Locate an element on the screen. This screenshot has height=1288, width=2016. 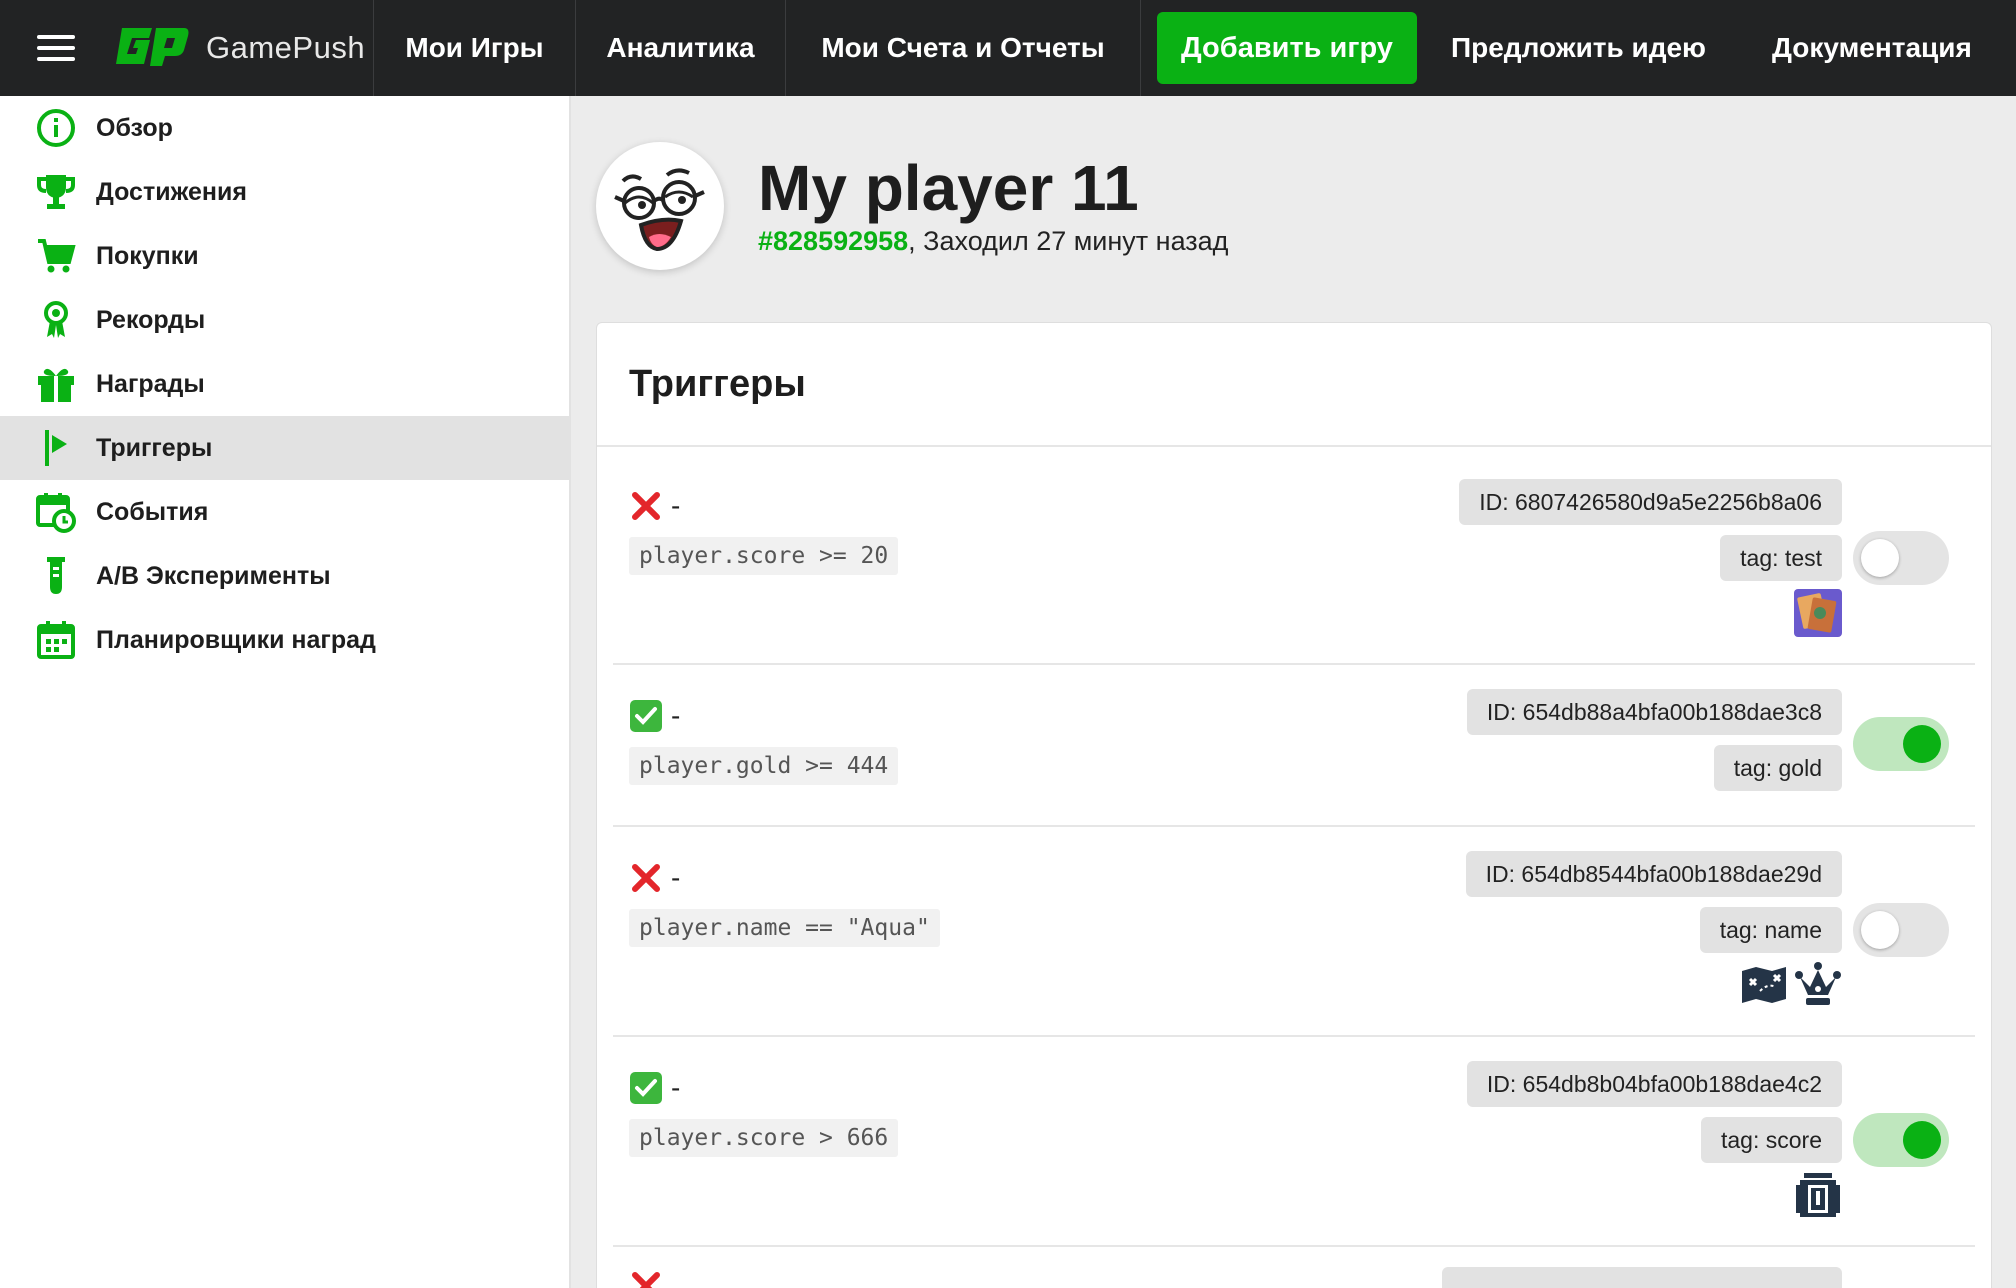
gift-icon is located at coordinates (56, 384).